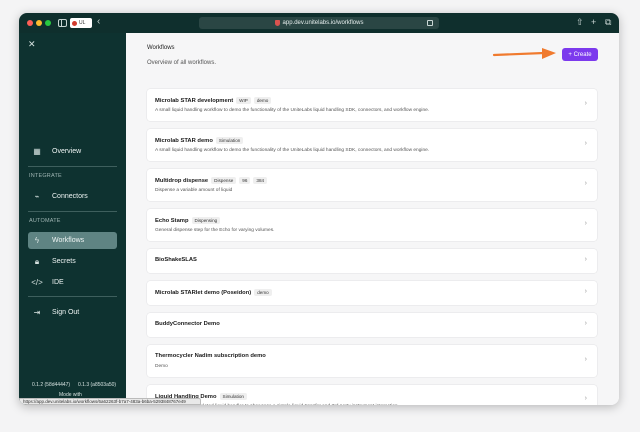 The width and height of the screenshot is (640, 432). I want to click on sidebar-item-label: IDE, so click(58, 282).